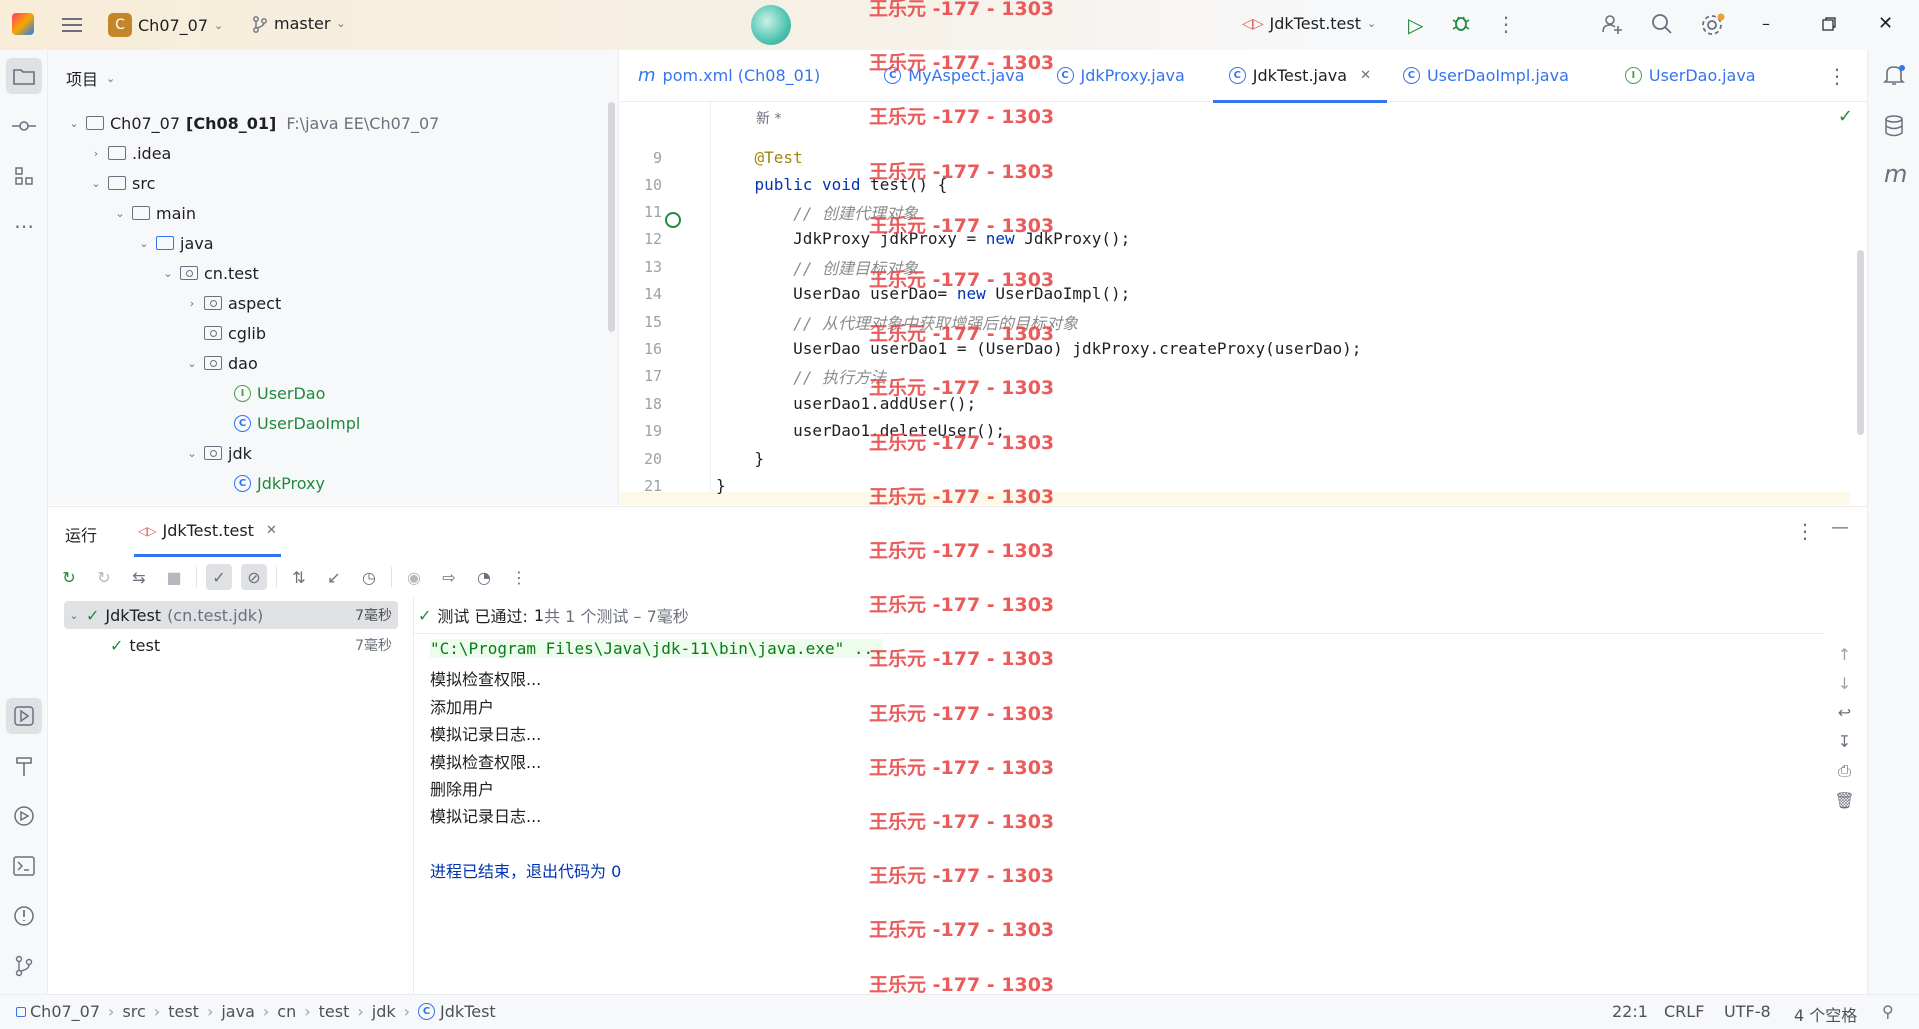 Image resolution: width=1919 pixels, height=1029 pixels. I want to click on tabs-more-icon: ⋮, so click(1837, 76).